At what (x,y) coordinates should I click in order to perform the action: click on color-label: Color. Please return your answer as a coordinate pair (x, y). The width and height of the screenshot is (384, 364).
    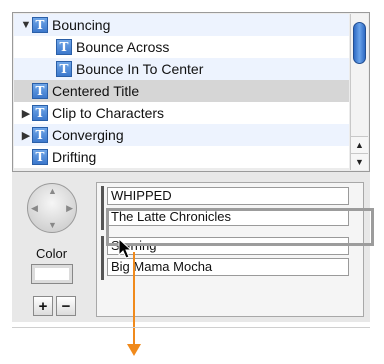
    Looking at the image, I should click on (52, 253).